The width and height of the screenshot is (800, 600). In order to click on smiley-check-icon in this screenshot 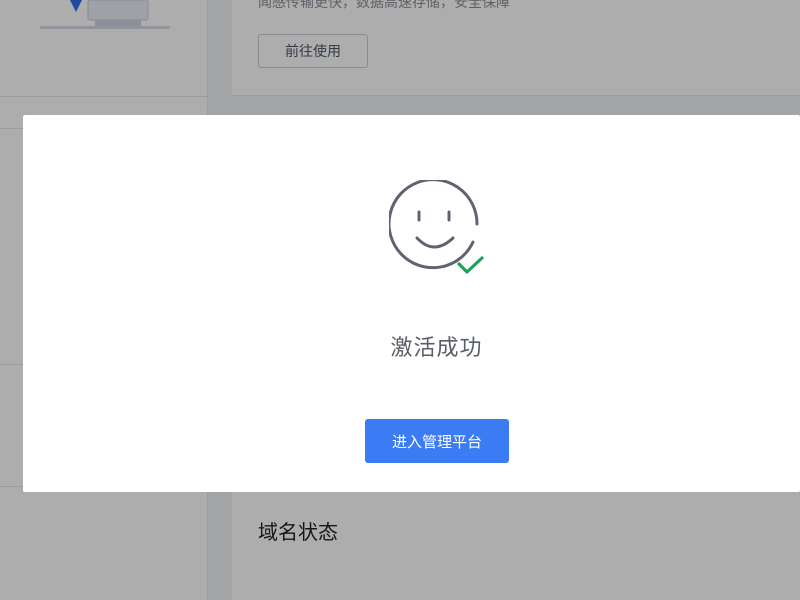, I will do `click(436, 227)`.